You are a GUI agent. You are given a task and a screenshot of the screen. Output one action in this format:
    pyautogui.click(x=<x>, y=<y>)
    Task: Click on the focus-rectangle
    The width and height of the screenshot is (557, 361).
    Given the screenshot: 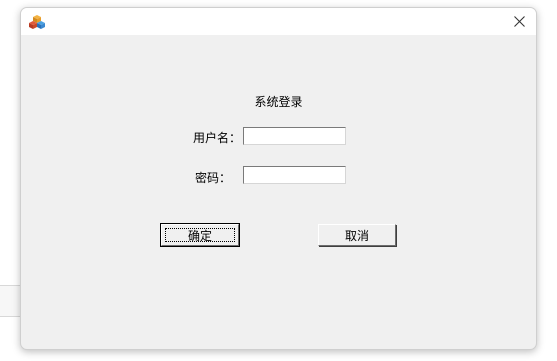 What is the action you would take?
    pyautogui.click(x=200, y=235)
    